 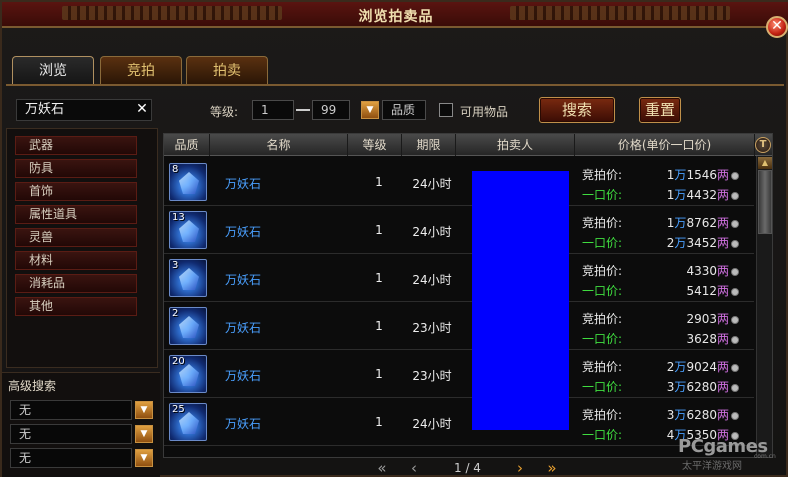 What do you see at coordinates (686, 222) in the screenshot?
I see `bid-price: 1万8762两` at bounding box center [686, 222].